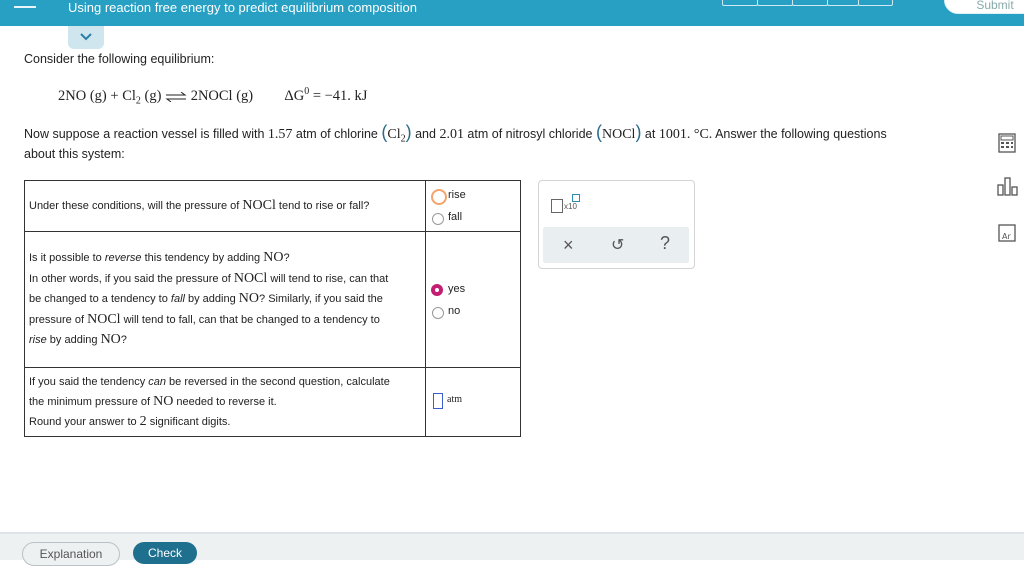 The image size is (1024, 566). What do you see at coordinates (138, 101) in the screenshot?
I see `subscript: 2` at bounding box center [138, 101].